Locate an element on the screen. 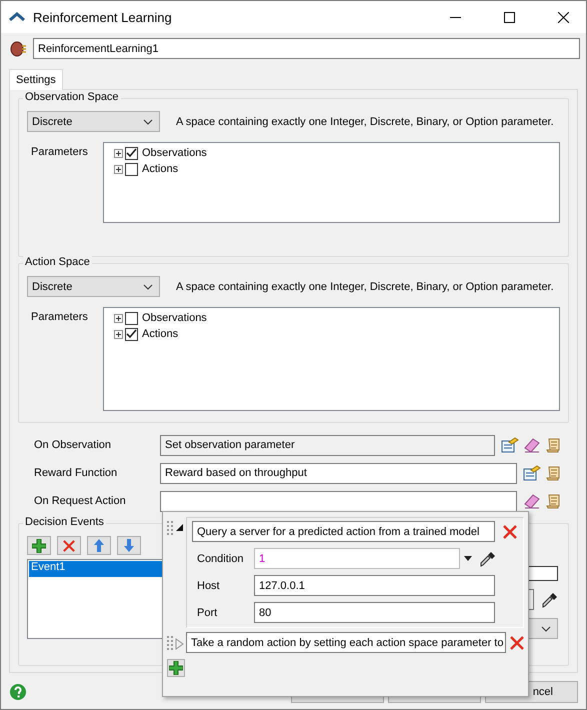 This screenshot has width=587, height=710. object-name-field: ReinforcementLearning1 is located at coordinates (306, 48).